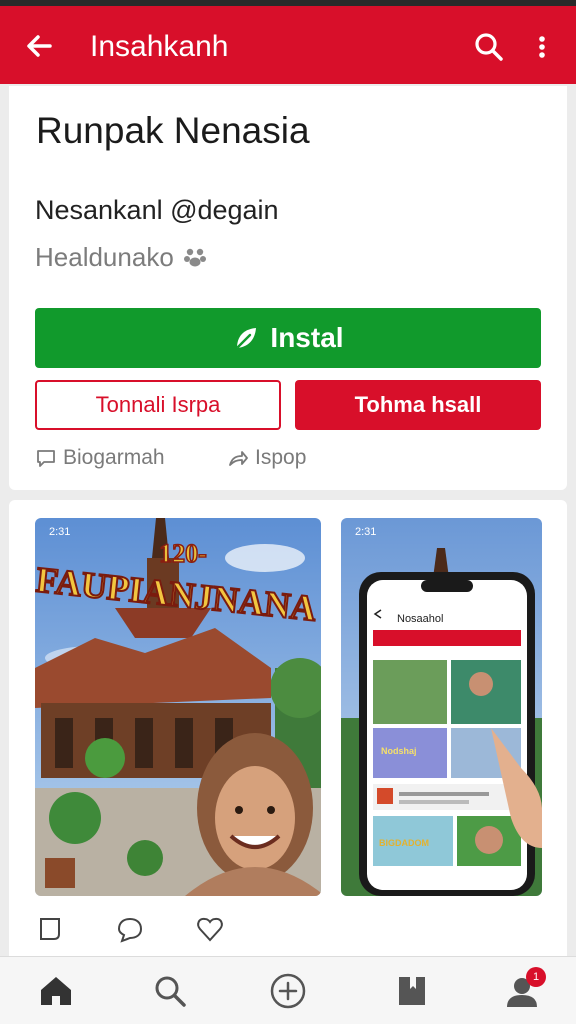 The width and height of the screenshot is (576, 1024). Describe the element at coordinates (399, 751) in the screenshot. I see `phone-card-text-1: Nodshaj` at that location.